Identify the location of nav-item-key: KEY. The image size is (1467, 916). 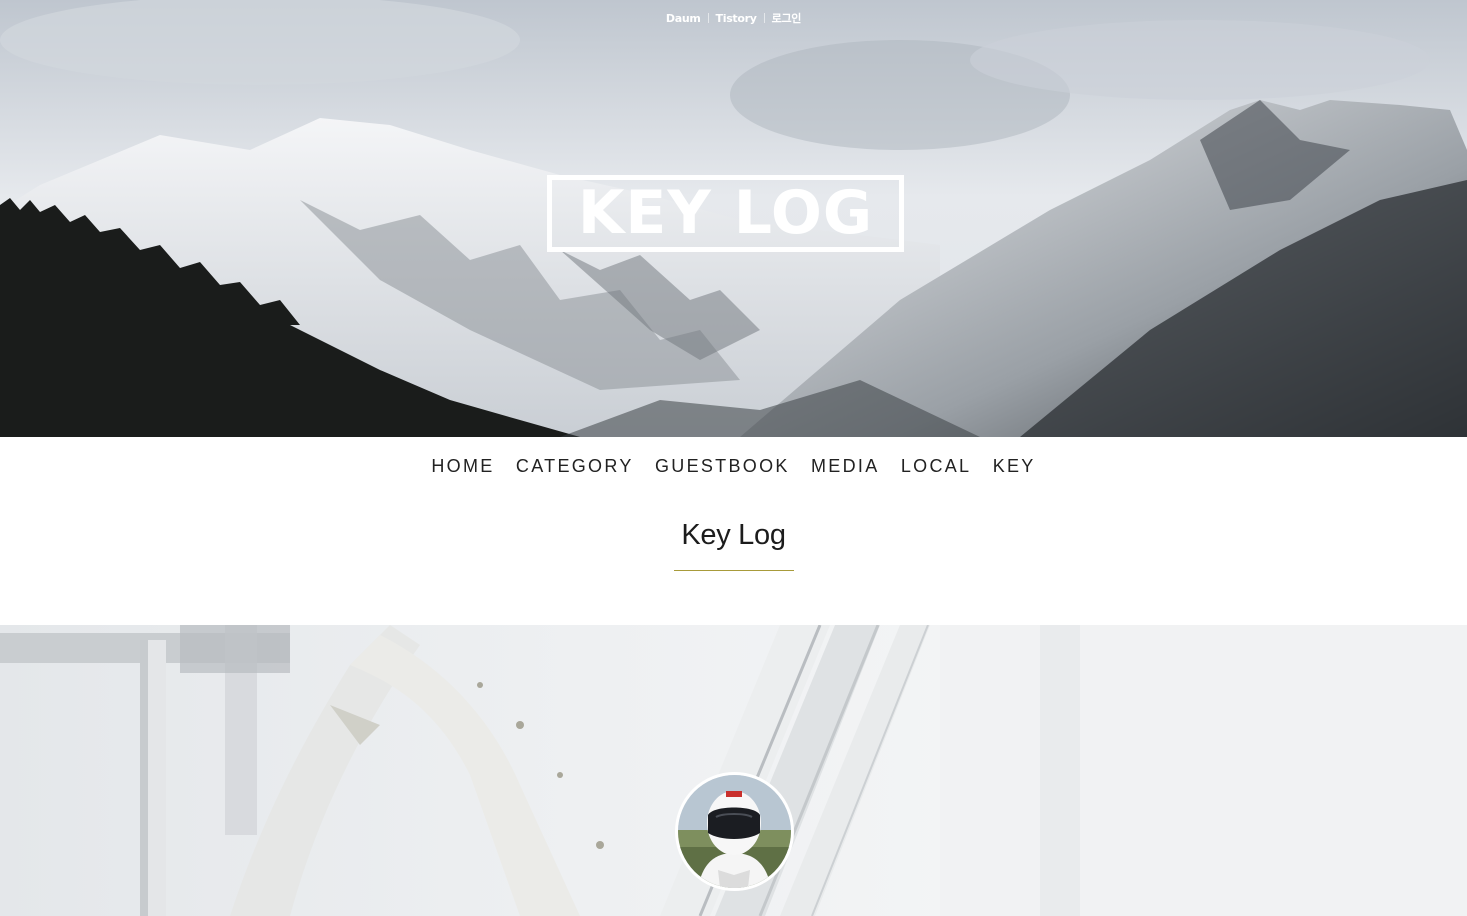
(1014, 466).